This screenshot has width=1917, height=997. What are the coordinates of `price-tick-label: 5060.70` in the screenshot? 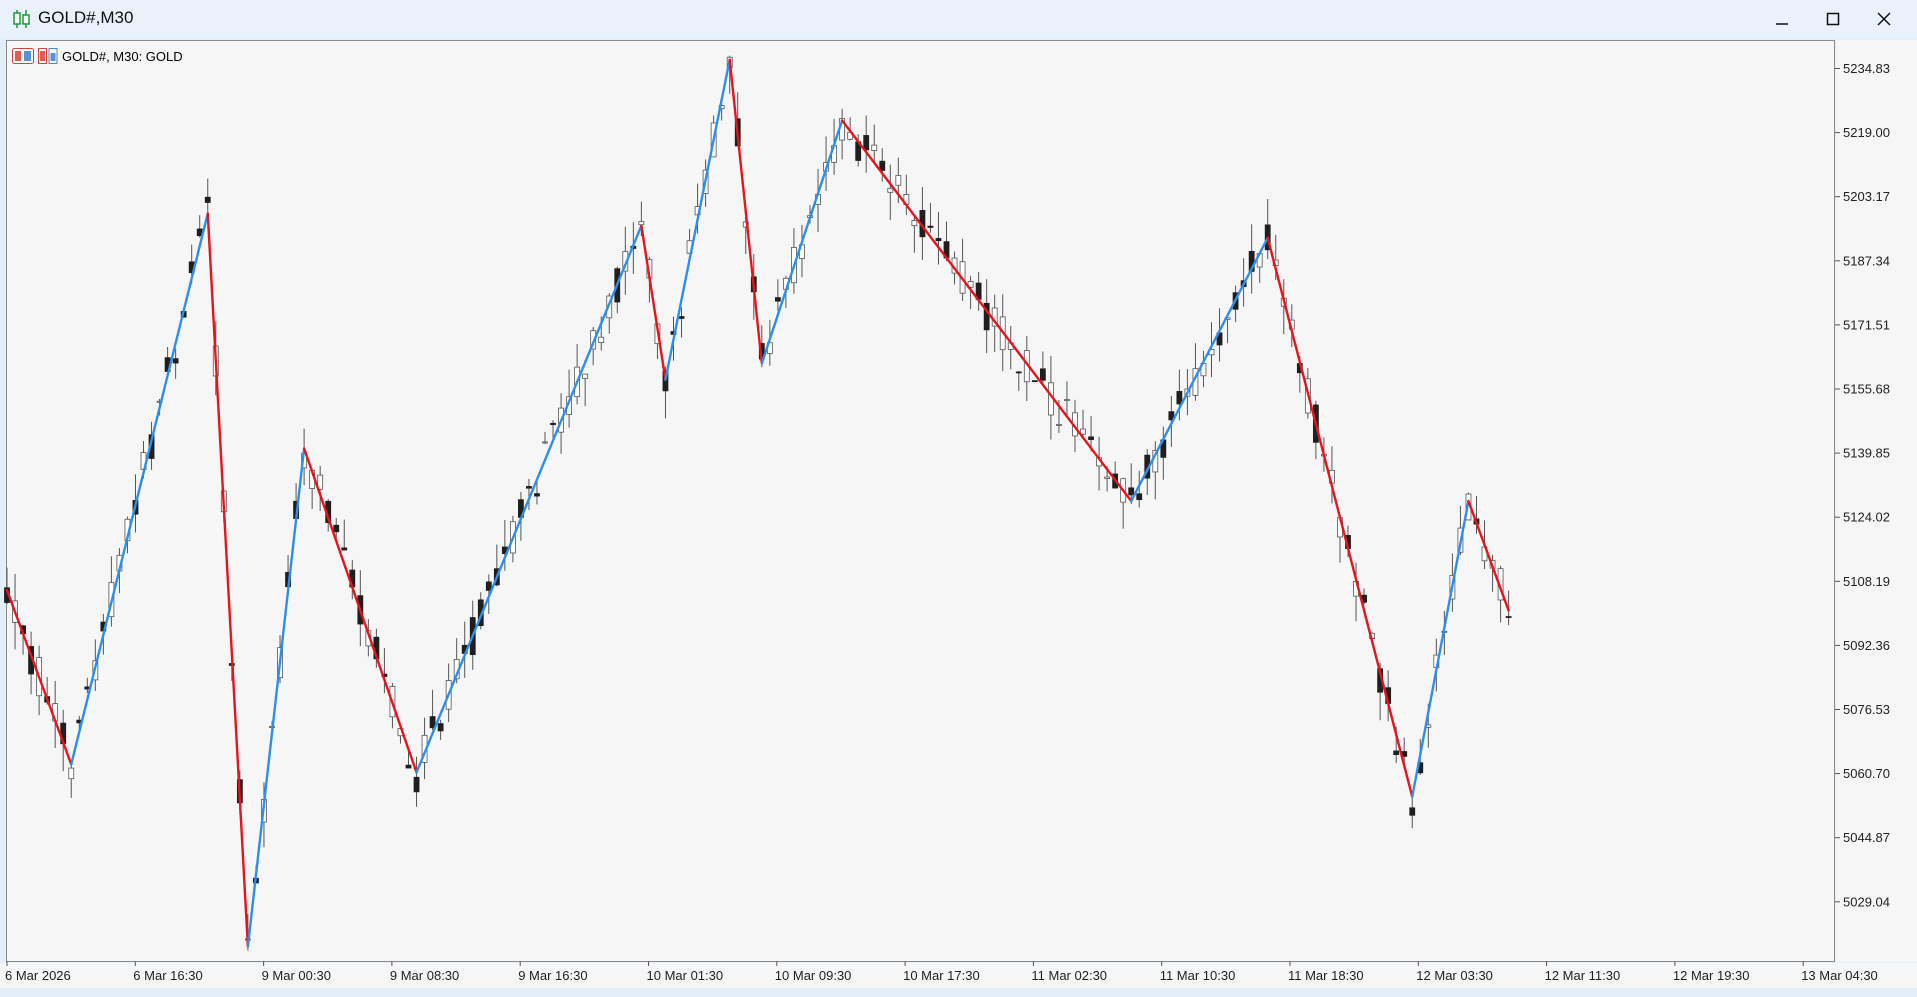 It's located at (1866, 773).